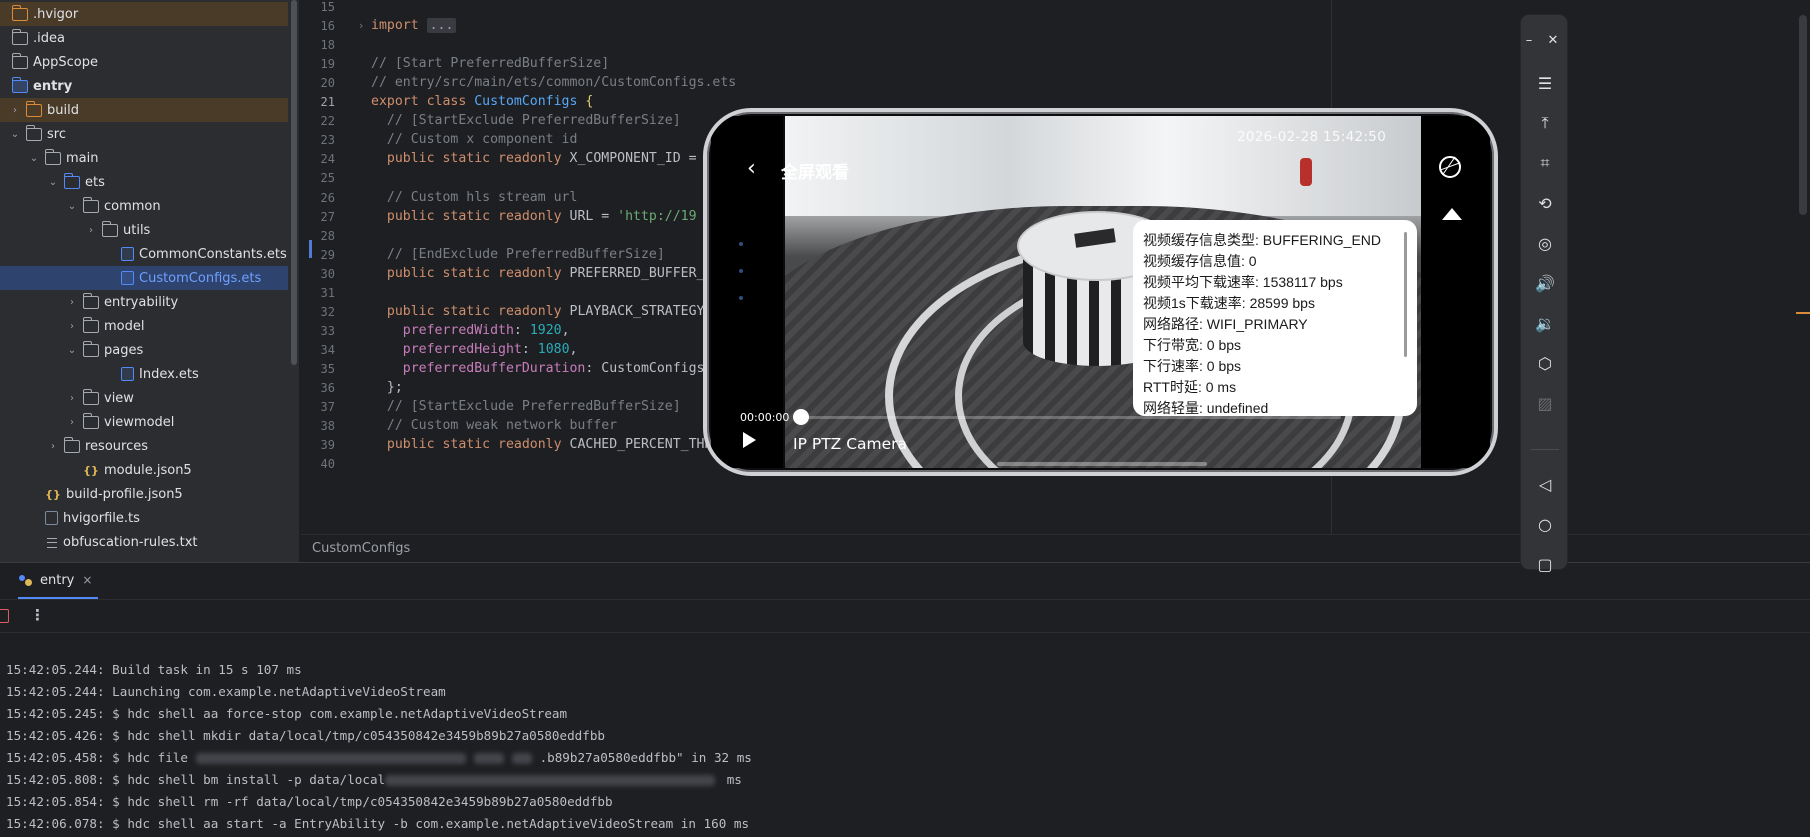 The width and height of the screenshot is (1810, 837). Describe the element at coordinates (144, 254) in the screenshot. I see `tree-item: CommonConstants.ets` at that location.